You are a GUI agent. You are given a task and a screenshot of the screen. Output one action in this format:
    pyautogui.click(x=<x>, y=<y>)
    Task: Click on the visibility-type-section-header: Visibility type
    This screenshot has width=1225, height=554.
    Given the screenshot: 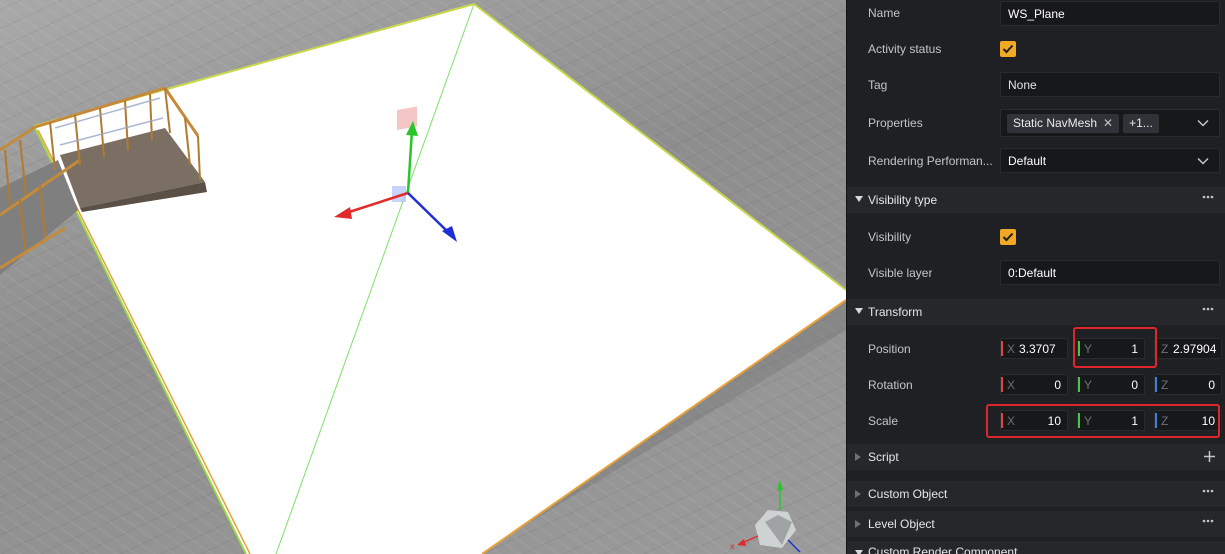 What is the action you would take?
    pyautogui.click(x=1036, y=200)
    